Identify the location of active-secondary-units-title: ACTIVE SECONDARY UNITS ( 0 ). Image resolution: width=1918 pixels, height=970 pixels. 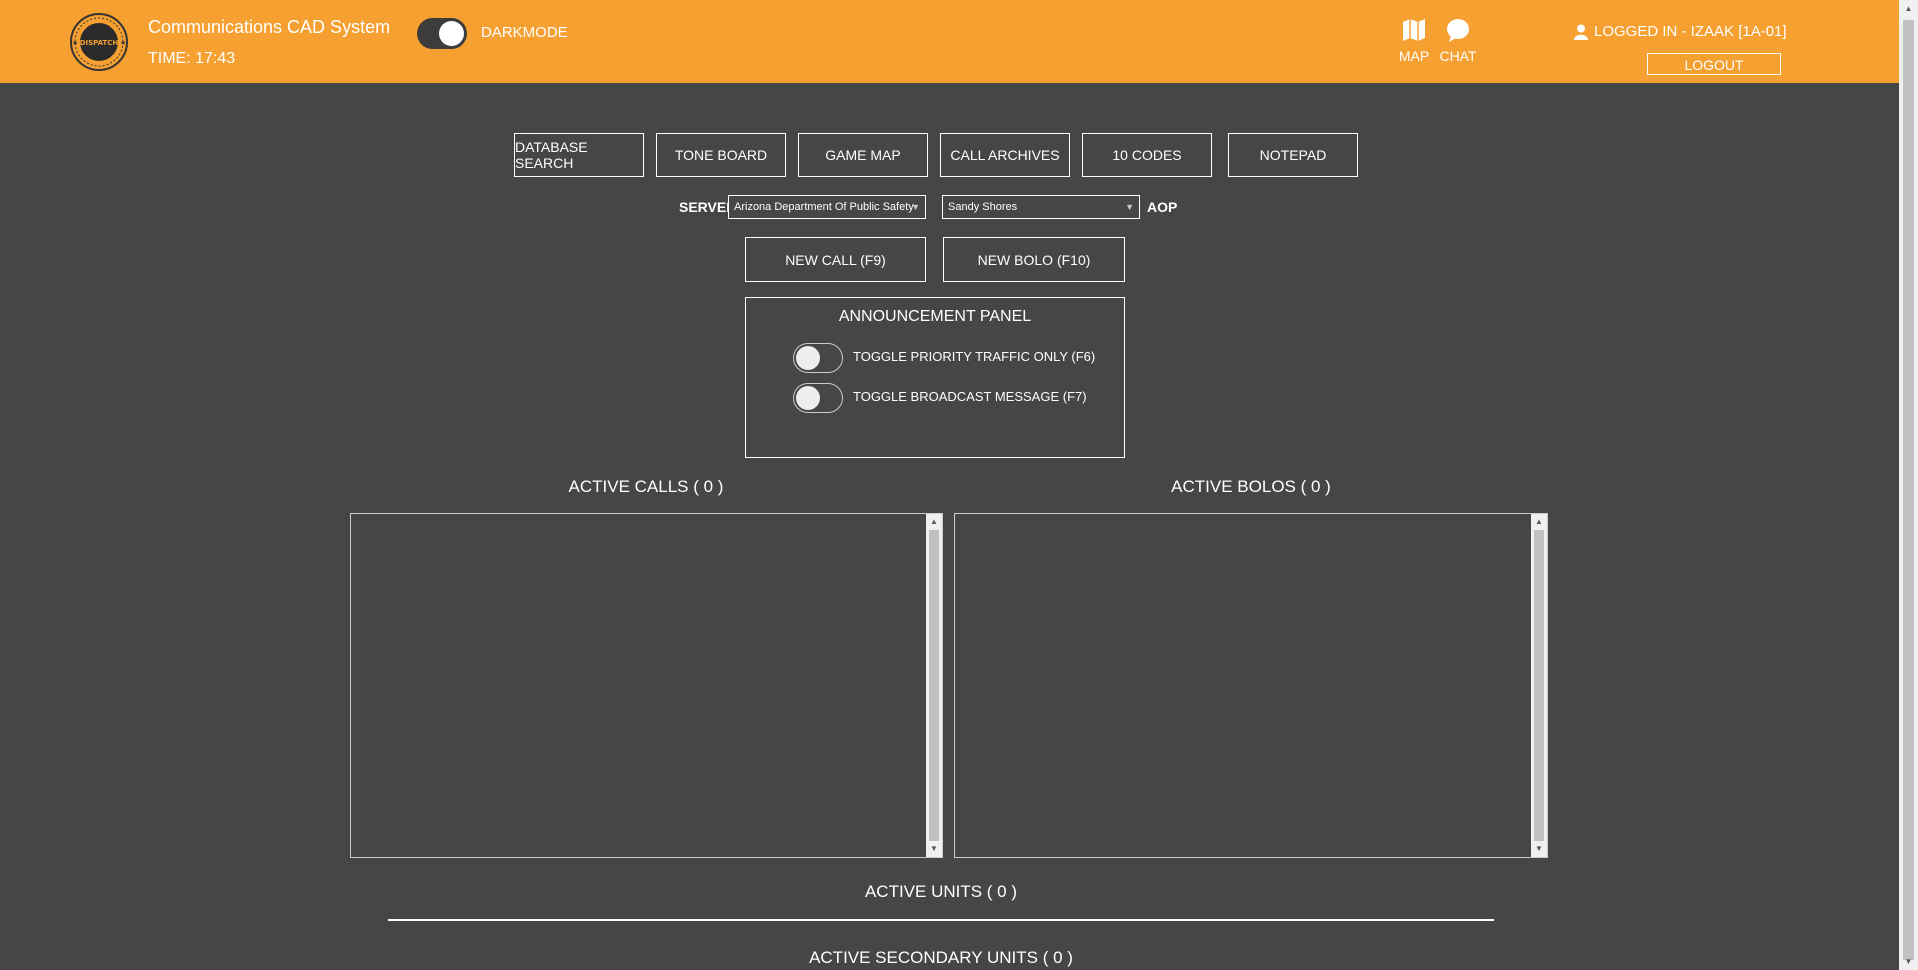
(941, 957).